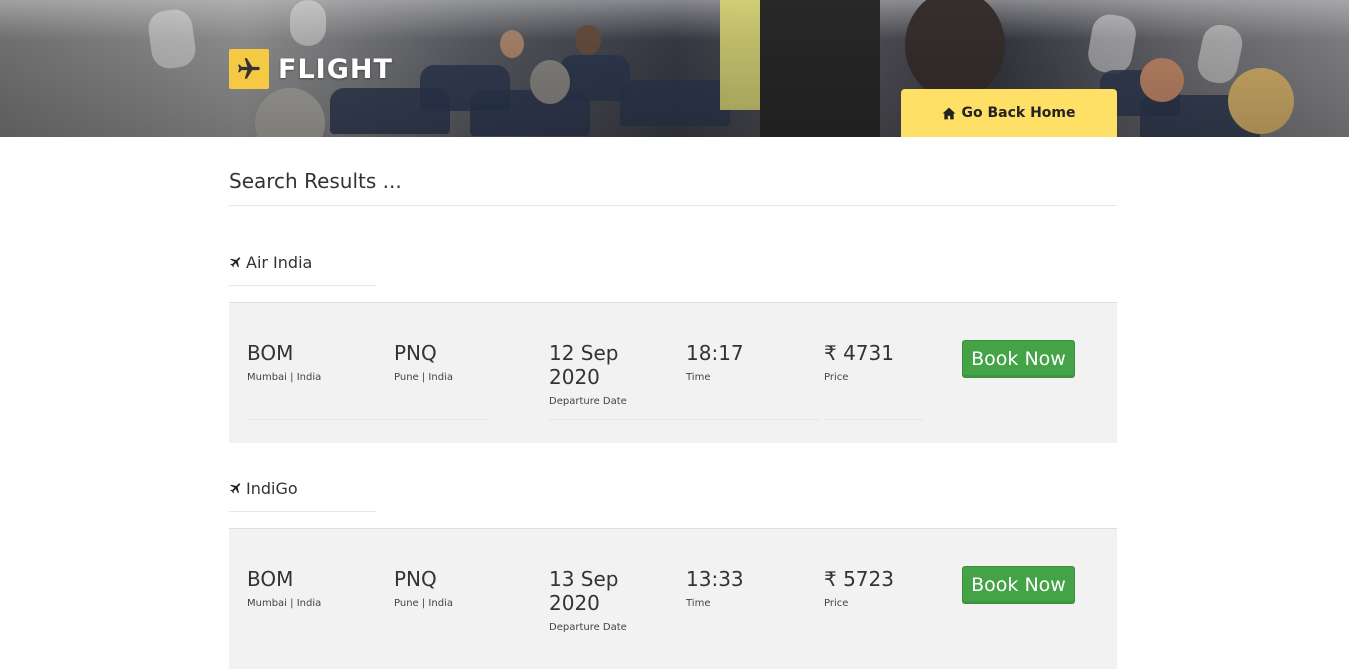 This screenshot has width=1349, height=669. What do you see at coordinates (279, 262) in the screenshot?
I see `airline-name: Air India` at bounding box center [279, 262].